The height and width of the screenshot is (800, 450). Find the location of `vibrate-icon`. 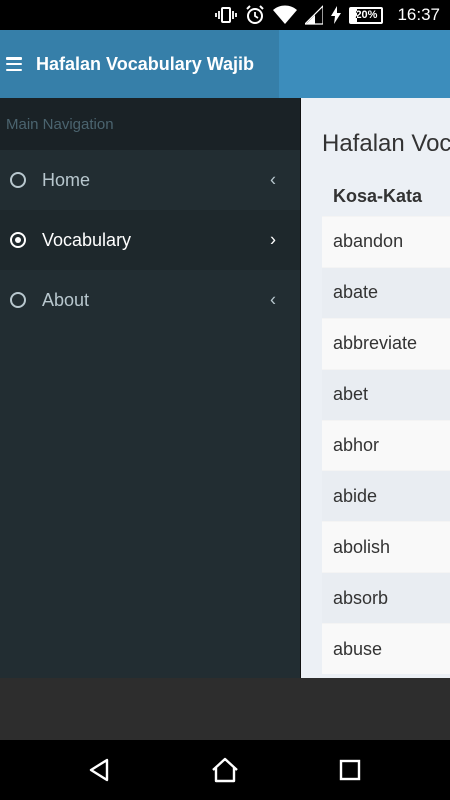

vibrate-icon is located at coordinates (226, 15).